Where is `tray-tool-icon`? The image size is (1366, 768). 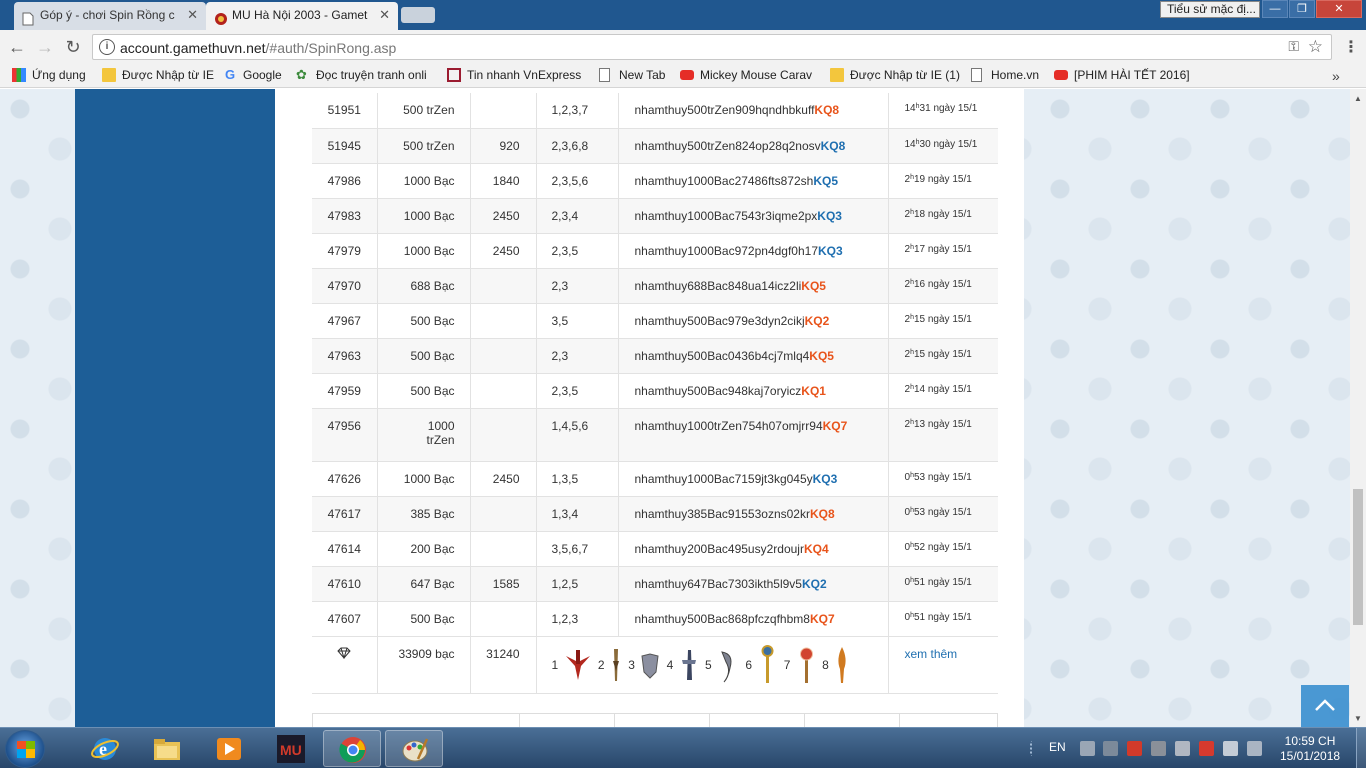
tray-tool-icon is located at coordinates (1087, 748).